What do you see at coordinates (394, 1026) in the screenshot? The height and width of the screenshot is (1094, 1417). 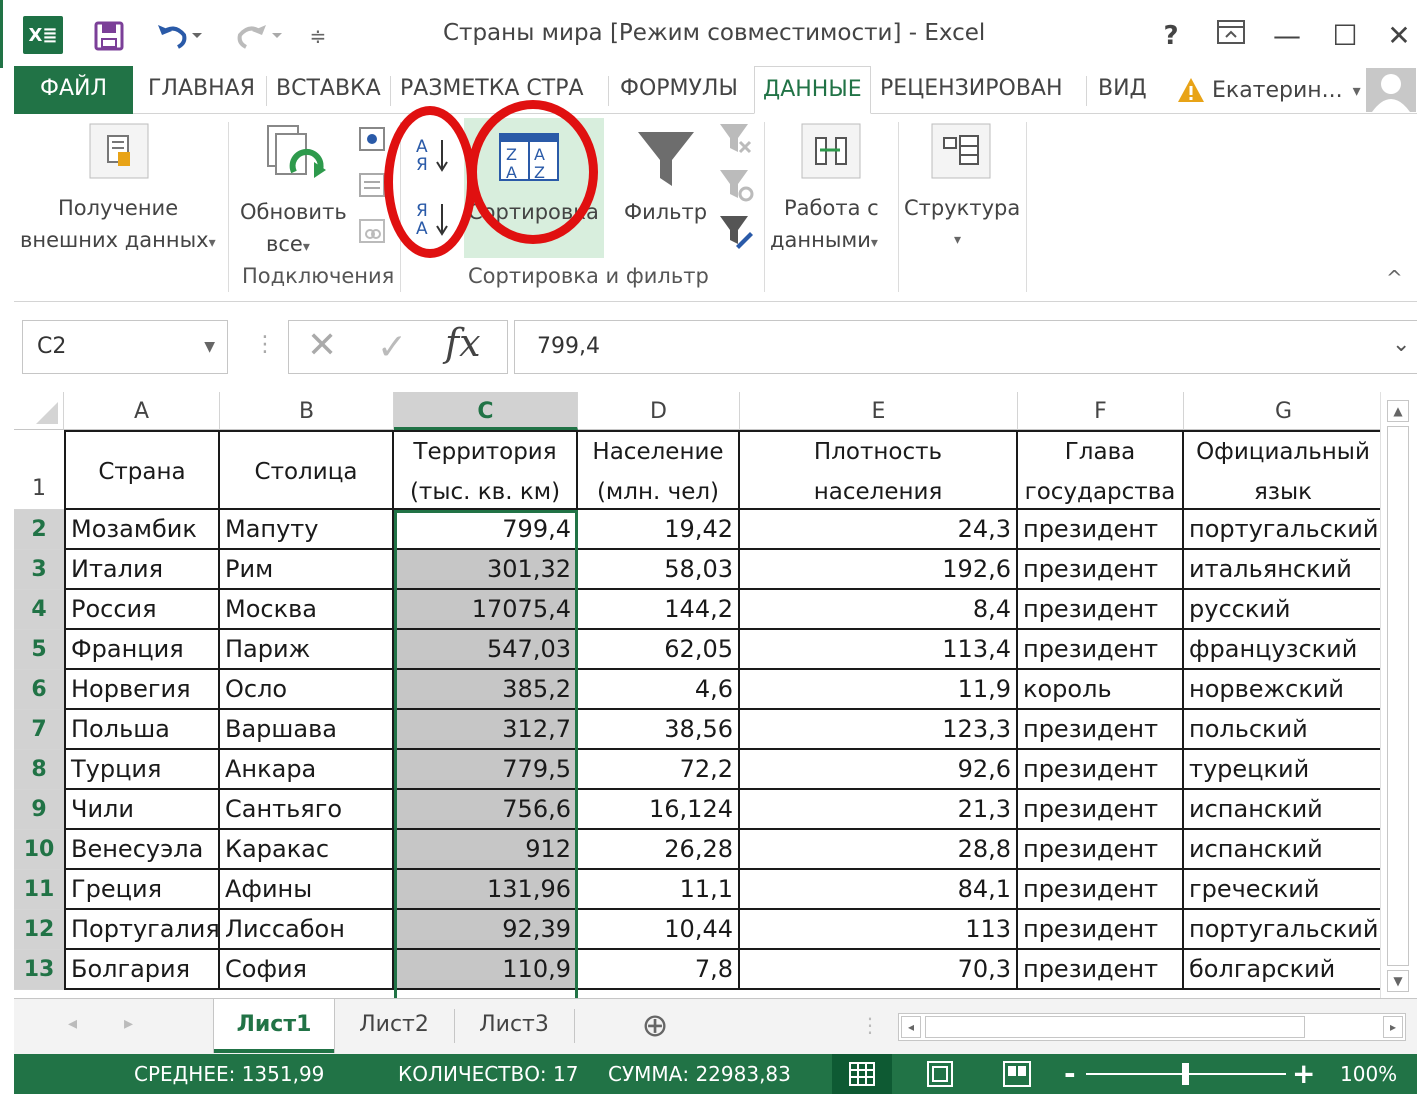 I see `sheet-tab-2: Лист2` at bounding box center [394, 1026].